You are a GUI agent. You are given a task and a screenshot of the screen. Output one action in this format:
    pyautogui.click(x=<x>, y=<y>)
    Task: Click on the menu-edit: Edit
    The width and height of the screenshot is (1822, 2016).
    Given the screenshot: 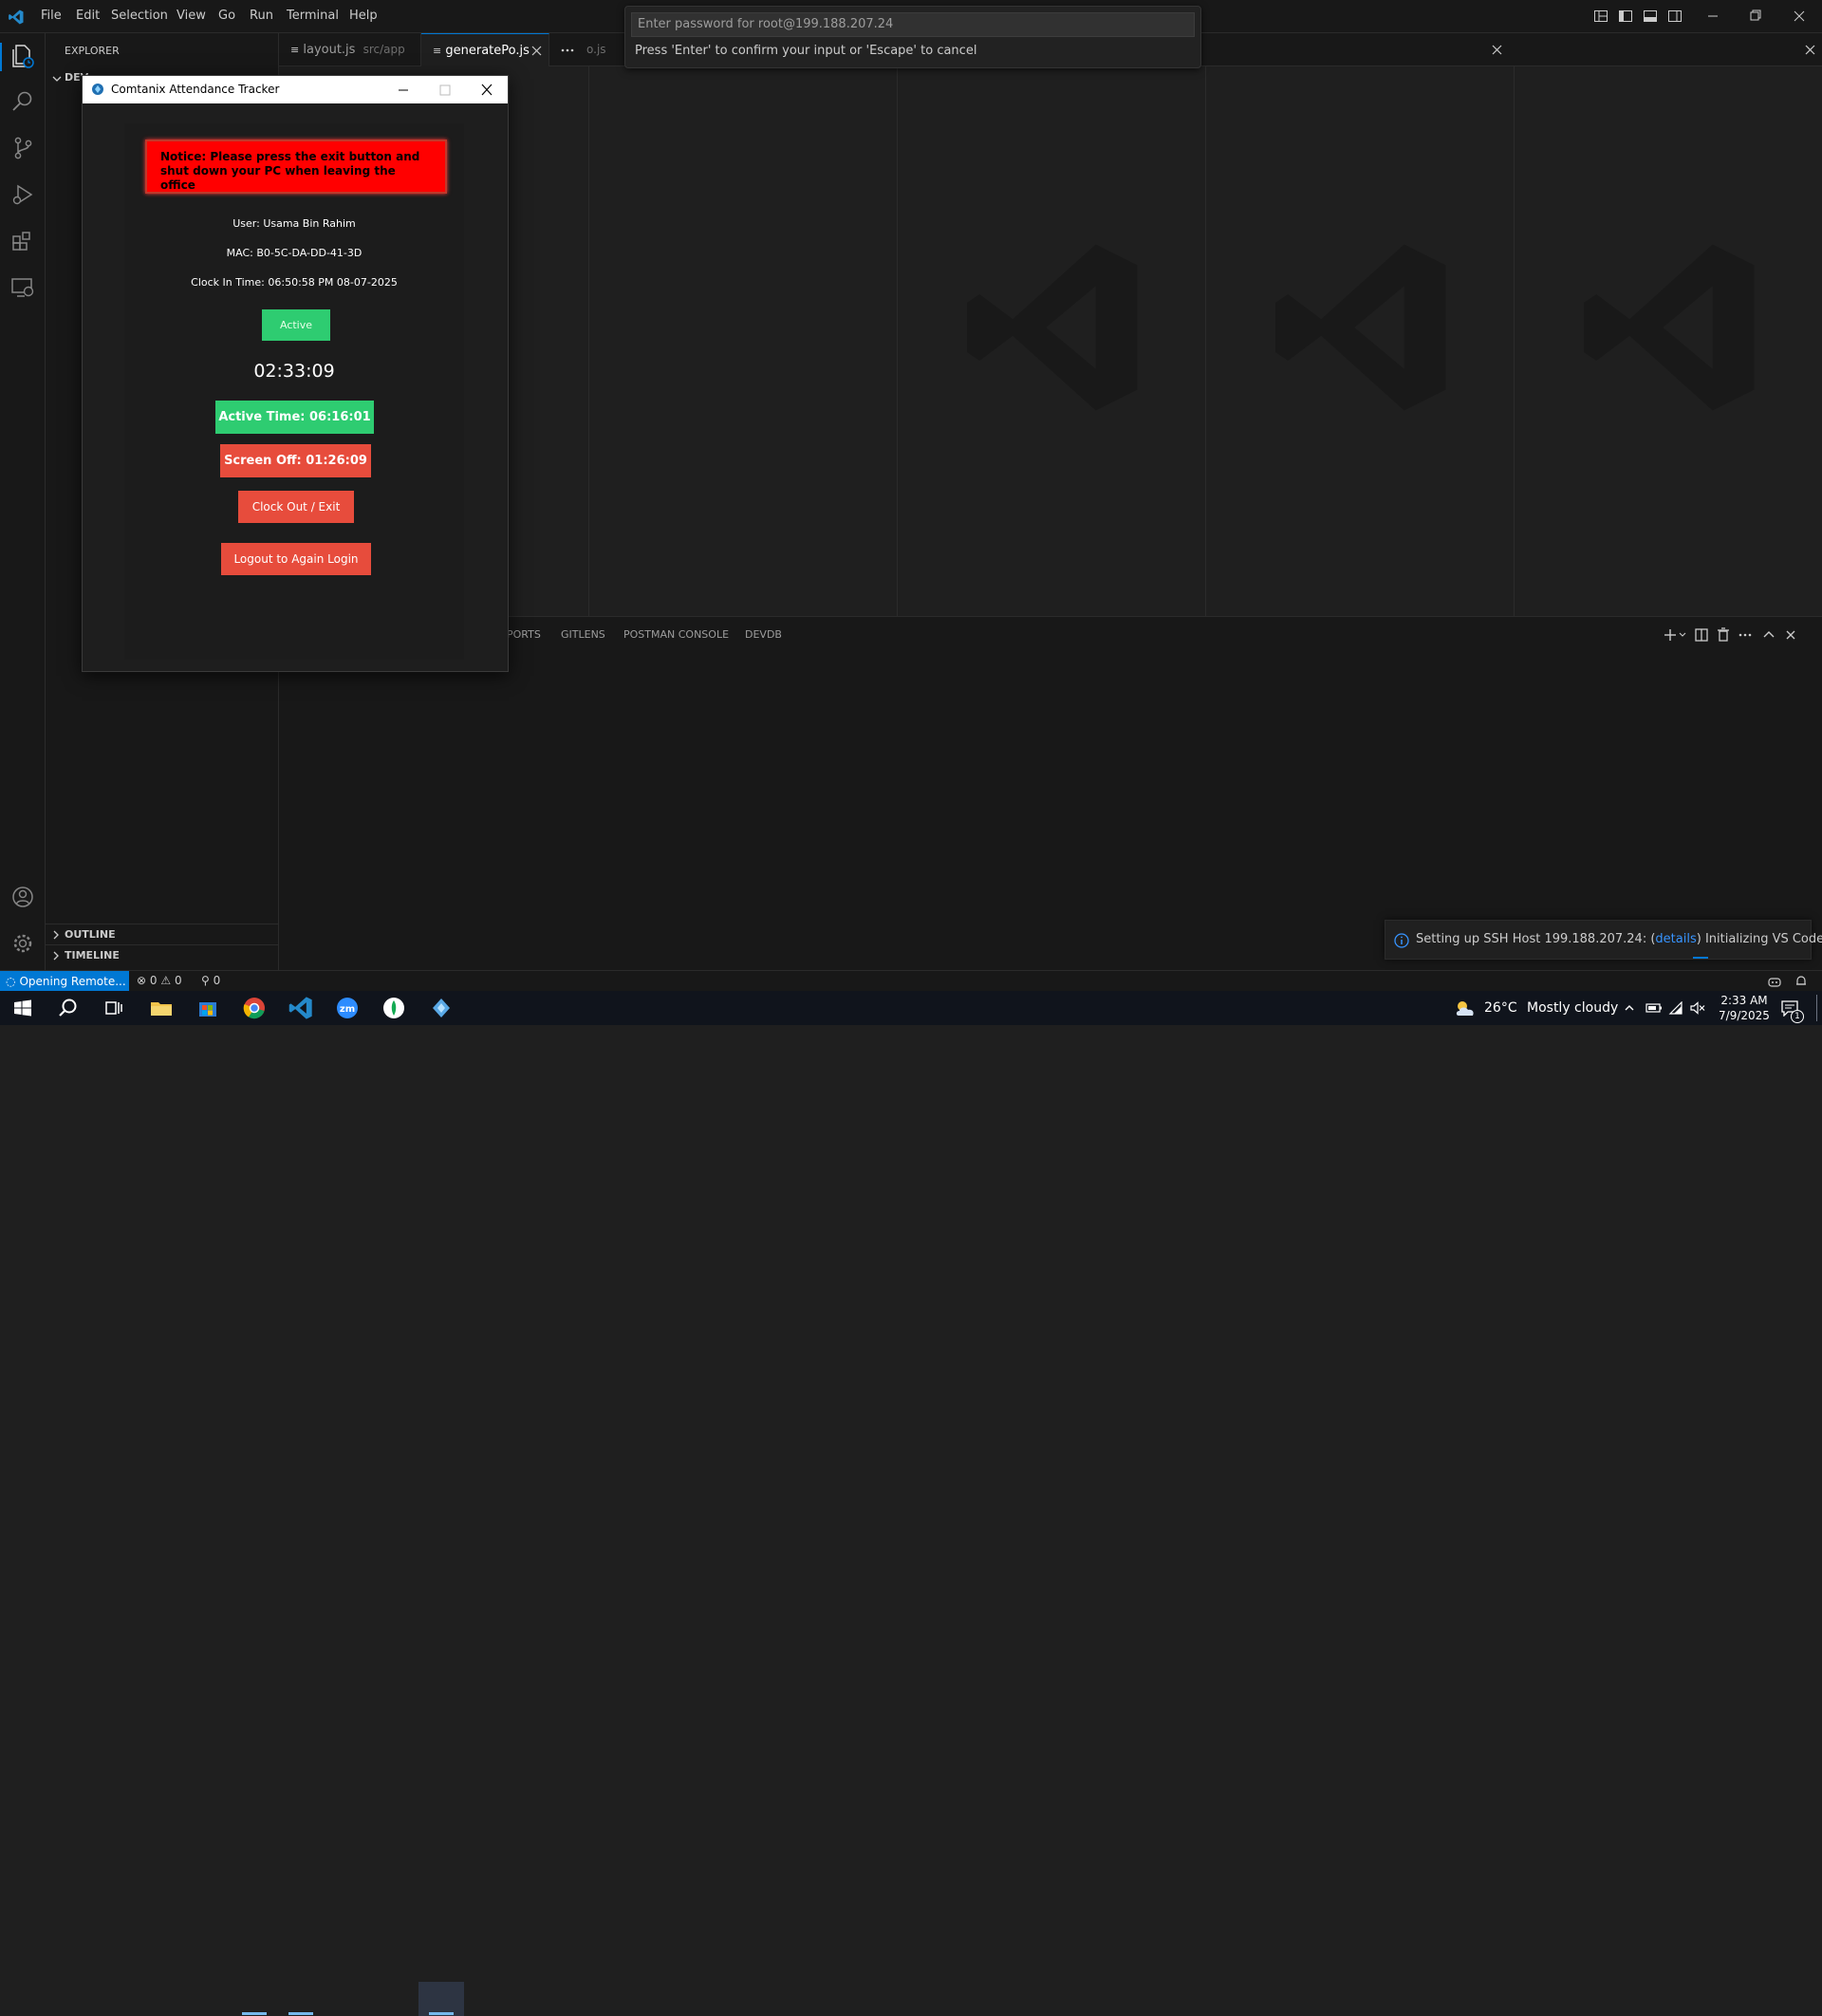 What is the action you would take?
    pyautogui.click(x=88, y=16)
    